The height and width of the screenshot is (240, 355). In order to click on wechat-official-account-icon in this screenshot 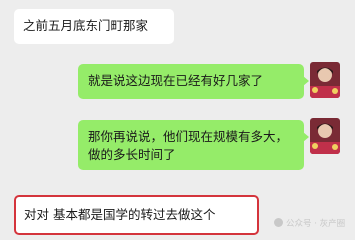, I will do `click(278, 222)`.